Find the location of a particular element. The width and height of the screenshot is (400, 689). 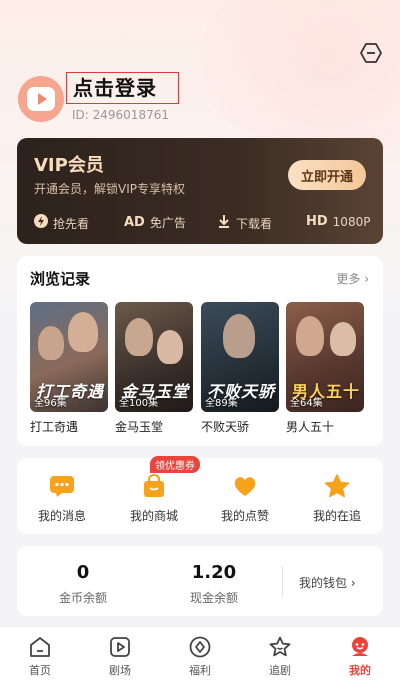

history-item-name: 打工奇遇 is located at coordinates (54, 427).